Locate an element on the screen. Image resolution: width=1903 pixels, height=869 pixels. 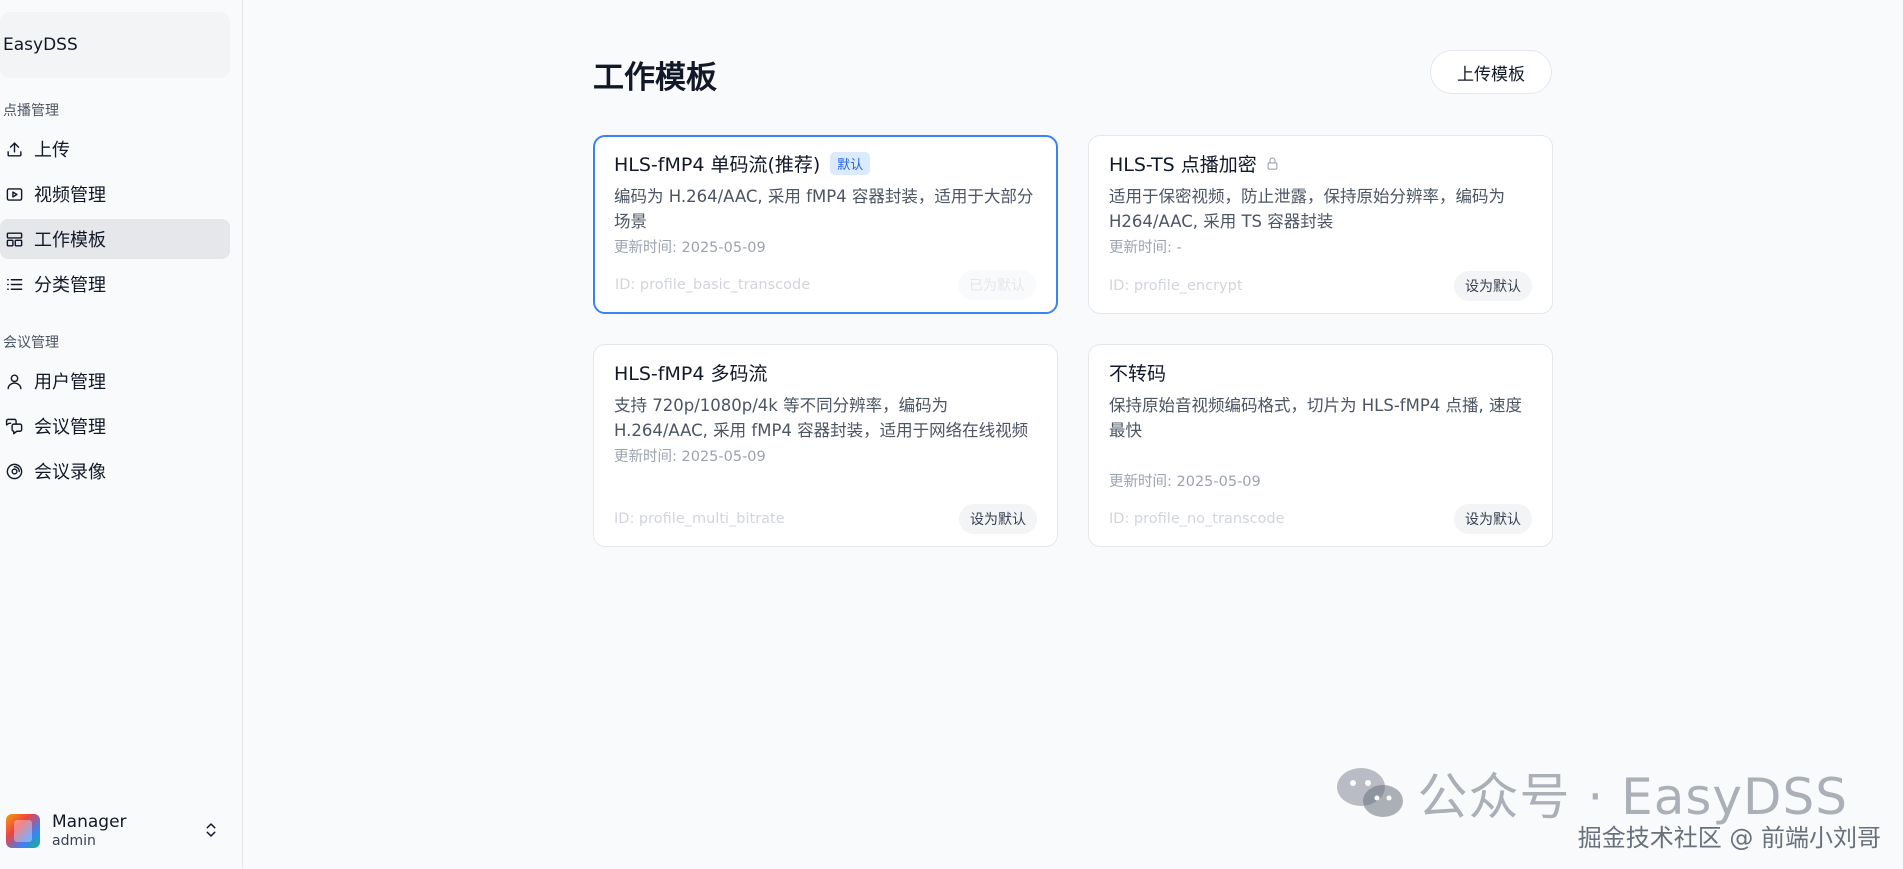
upload-icon is located at coordinates (14, 149).